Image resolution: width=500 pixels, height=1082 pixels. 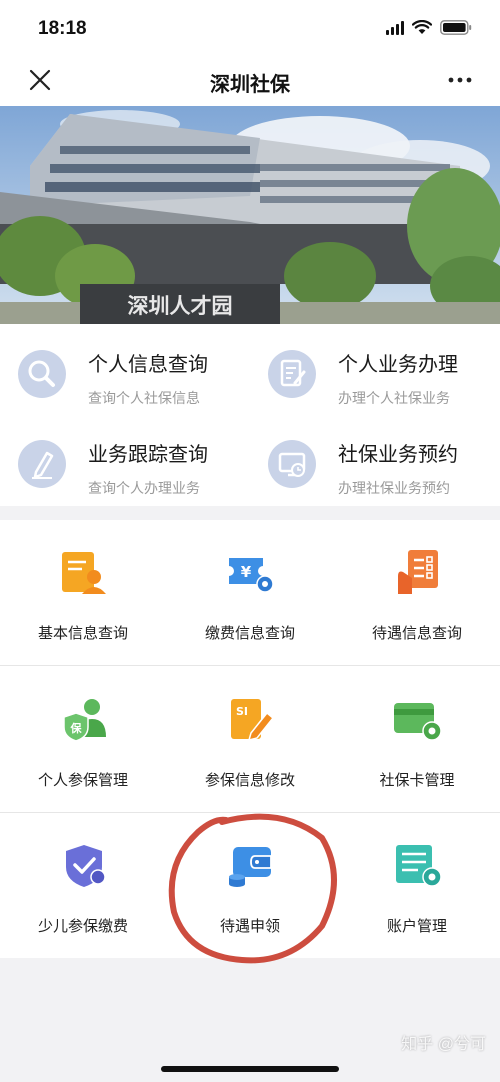 I want to click on card-settings-icon, so click(x=418, y=722).